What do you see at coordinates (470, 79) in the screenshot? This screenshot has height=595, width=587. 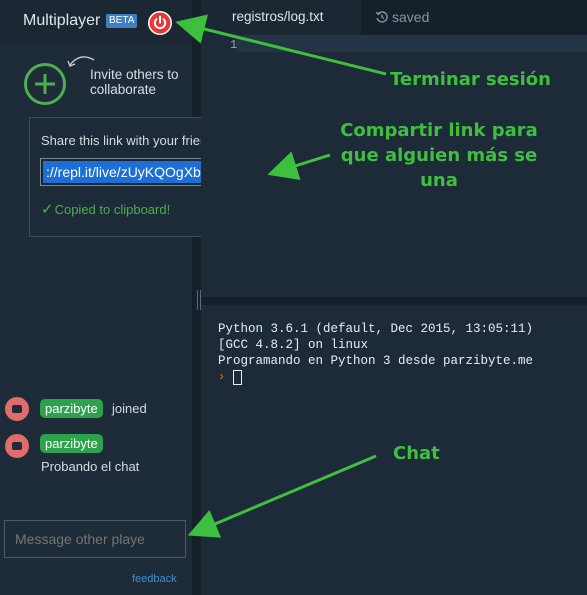 I see `annotation-terminar: Terminar sesión` at bounding box center [470, 79].